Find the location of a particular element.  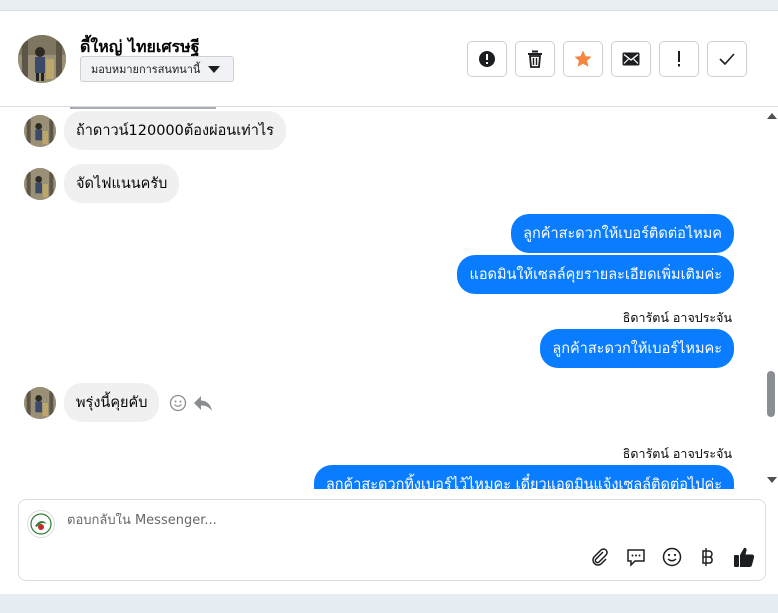

page-footer-strip is located at coordinates (389, 603).